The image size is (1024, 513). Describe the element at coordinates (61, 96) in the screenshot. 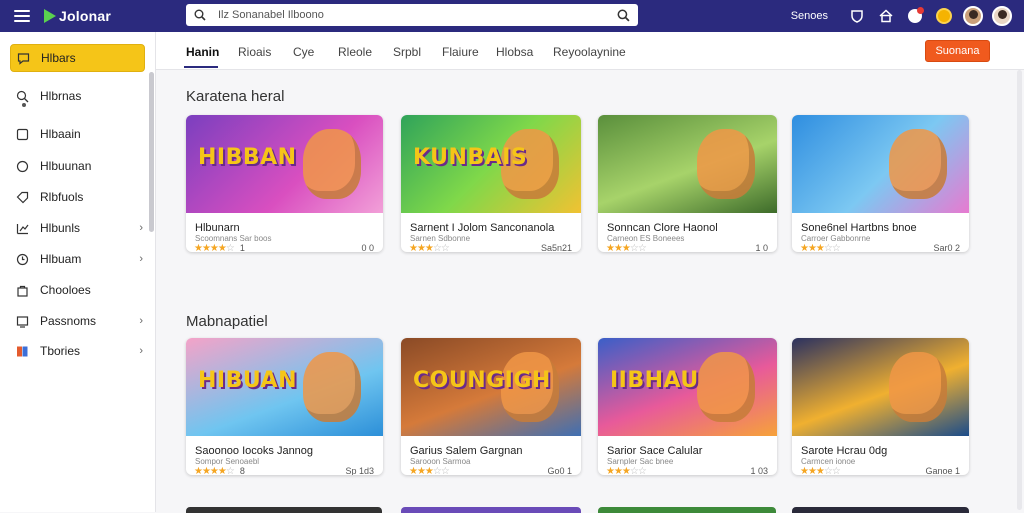

I see `sidebar-item-label: Hlbrnas` at that location.